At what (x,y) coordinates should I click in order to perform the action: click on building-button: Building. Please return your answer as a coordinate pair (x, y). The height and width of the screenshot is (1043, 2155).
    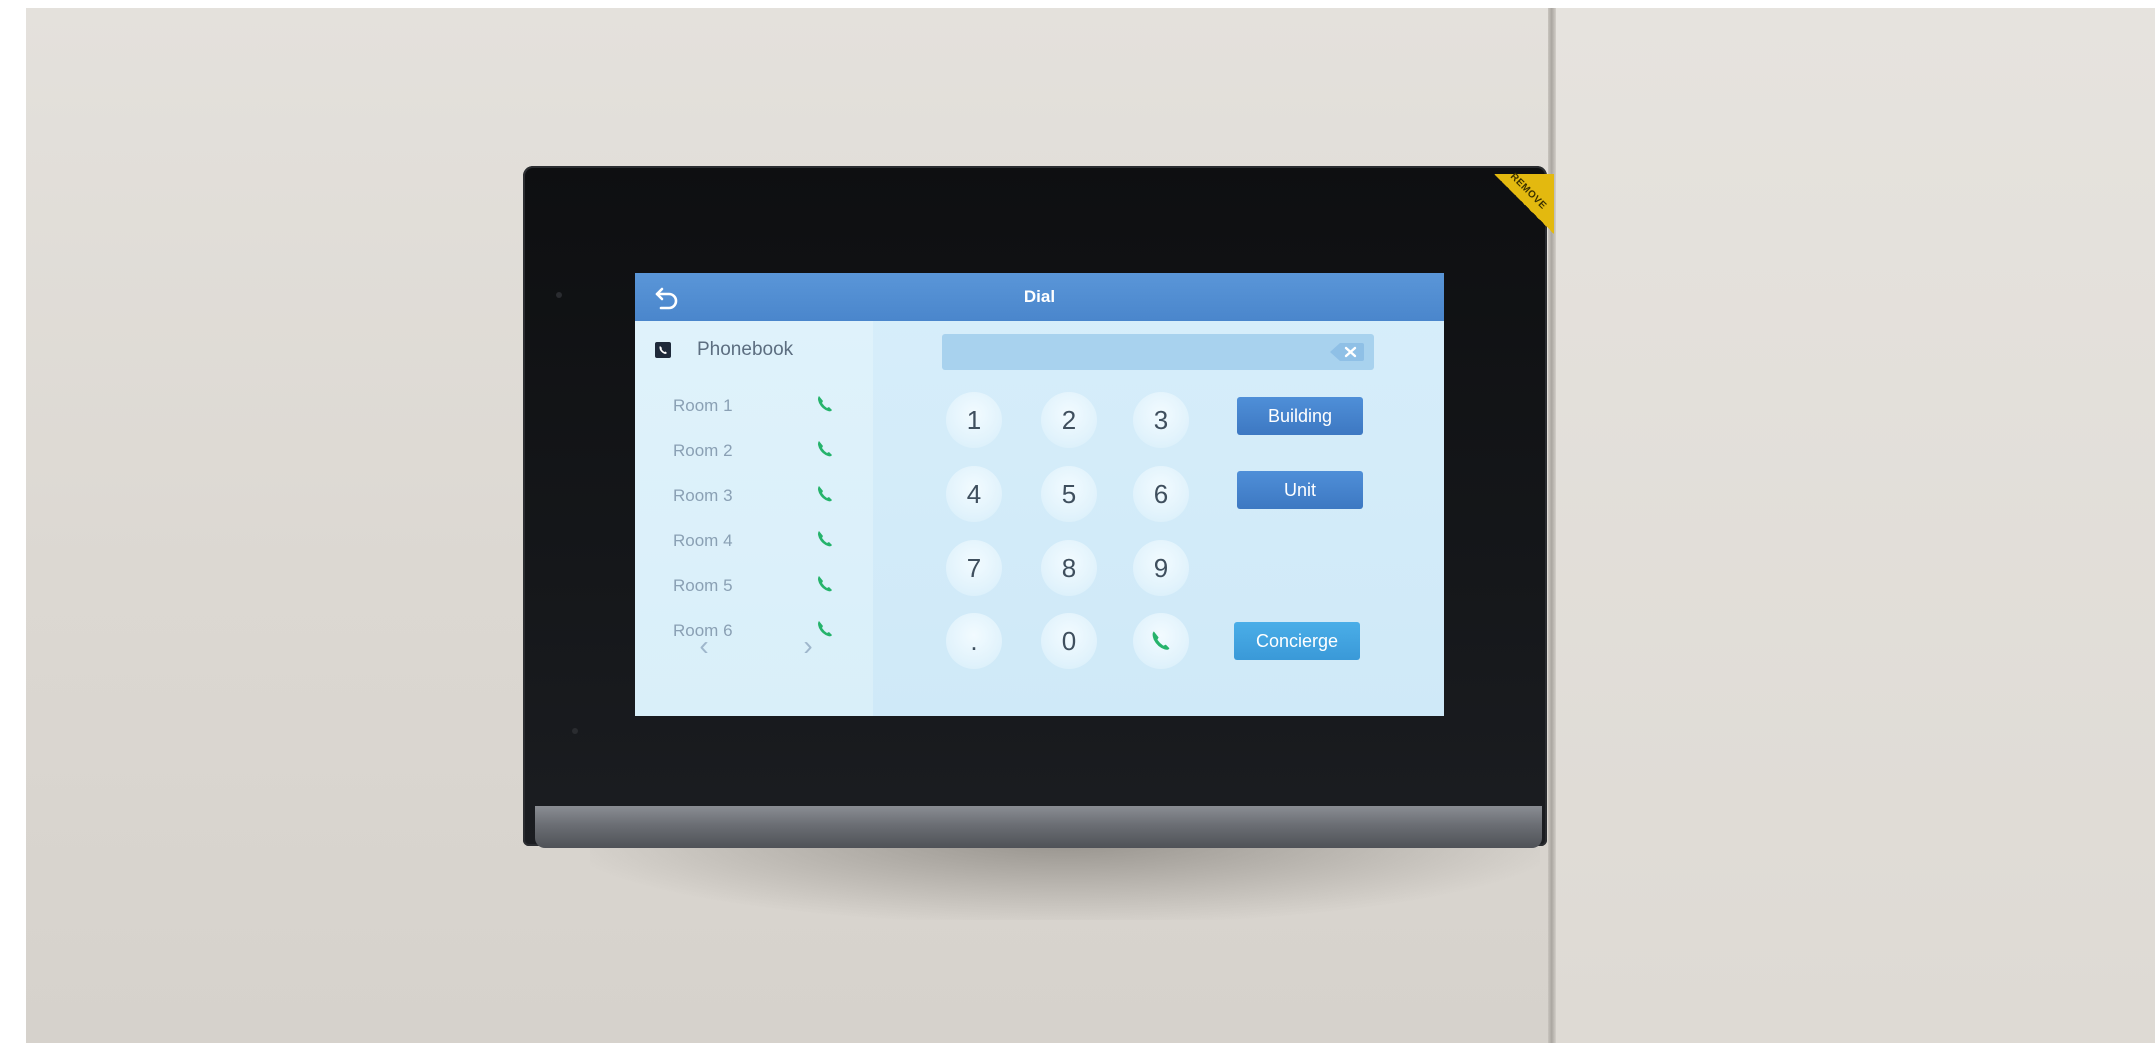
    Looking at the image, I should click on (1300, 416).